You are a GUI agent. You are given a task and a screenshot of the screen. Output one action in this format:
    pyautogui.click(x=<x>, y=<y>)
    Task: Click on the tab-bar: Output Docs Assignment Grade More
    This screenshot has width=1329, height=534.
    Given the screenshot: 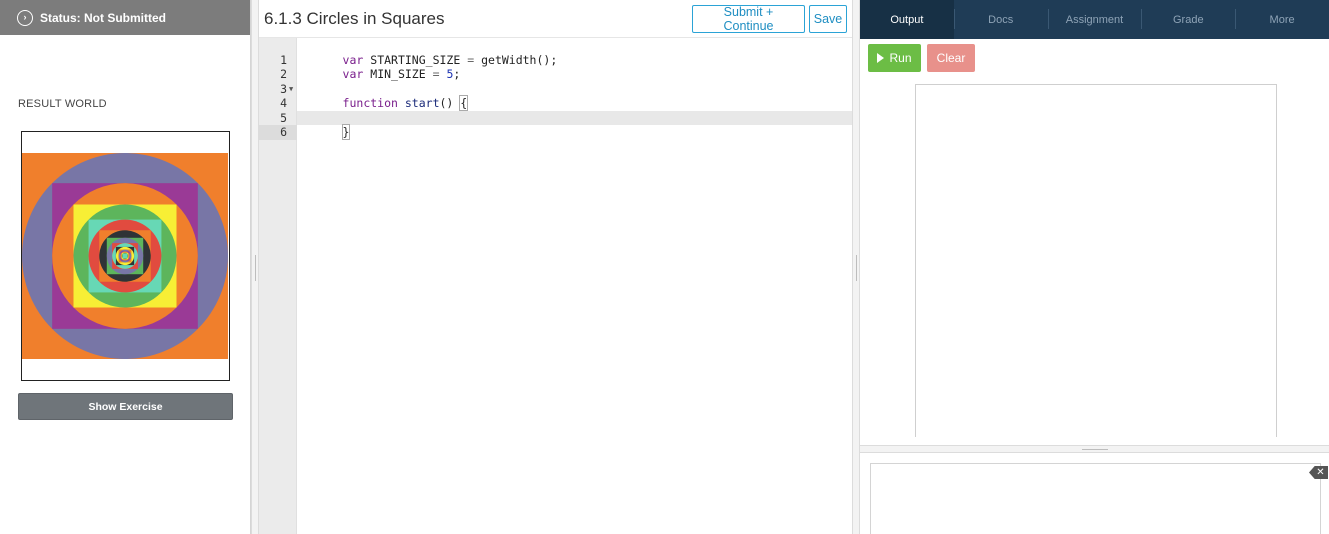 What is the action you would take?
    pyautogui.click(x=1094, y=19)
    